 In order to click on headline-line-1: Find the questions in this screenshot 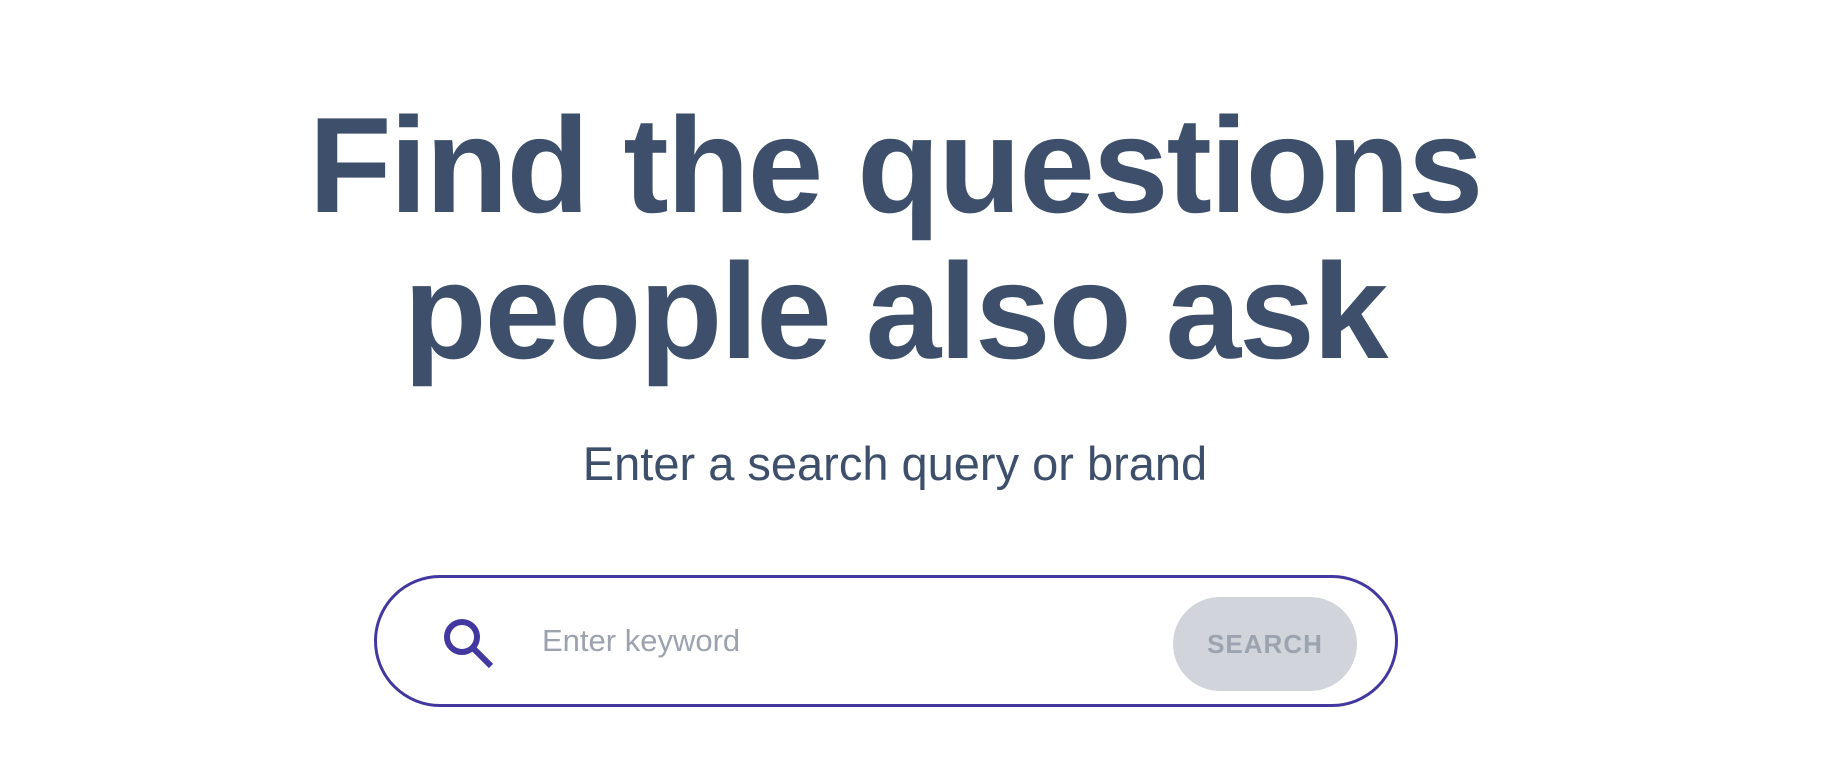, I will do `click(896, 165)`.